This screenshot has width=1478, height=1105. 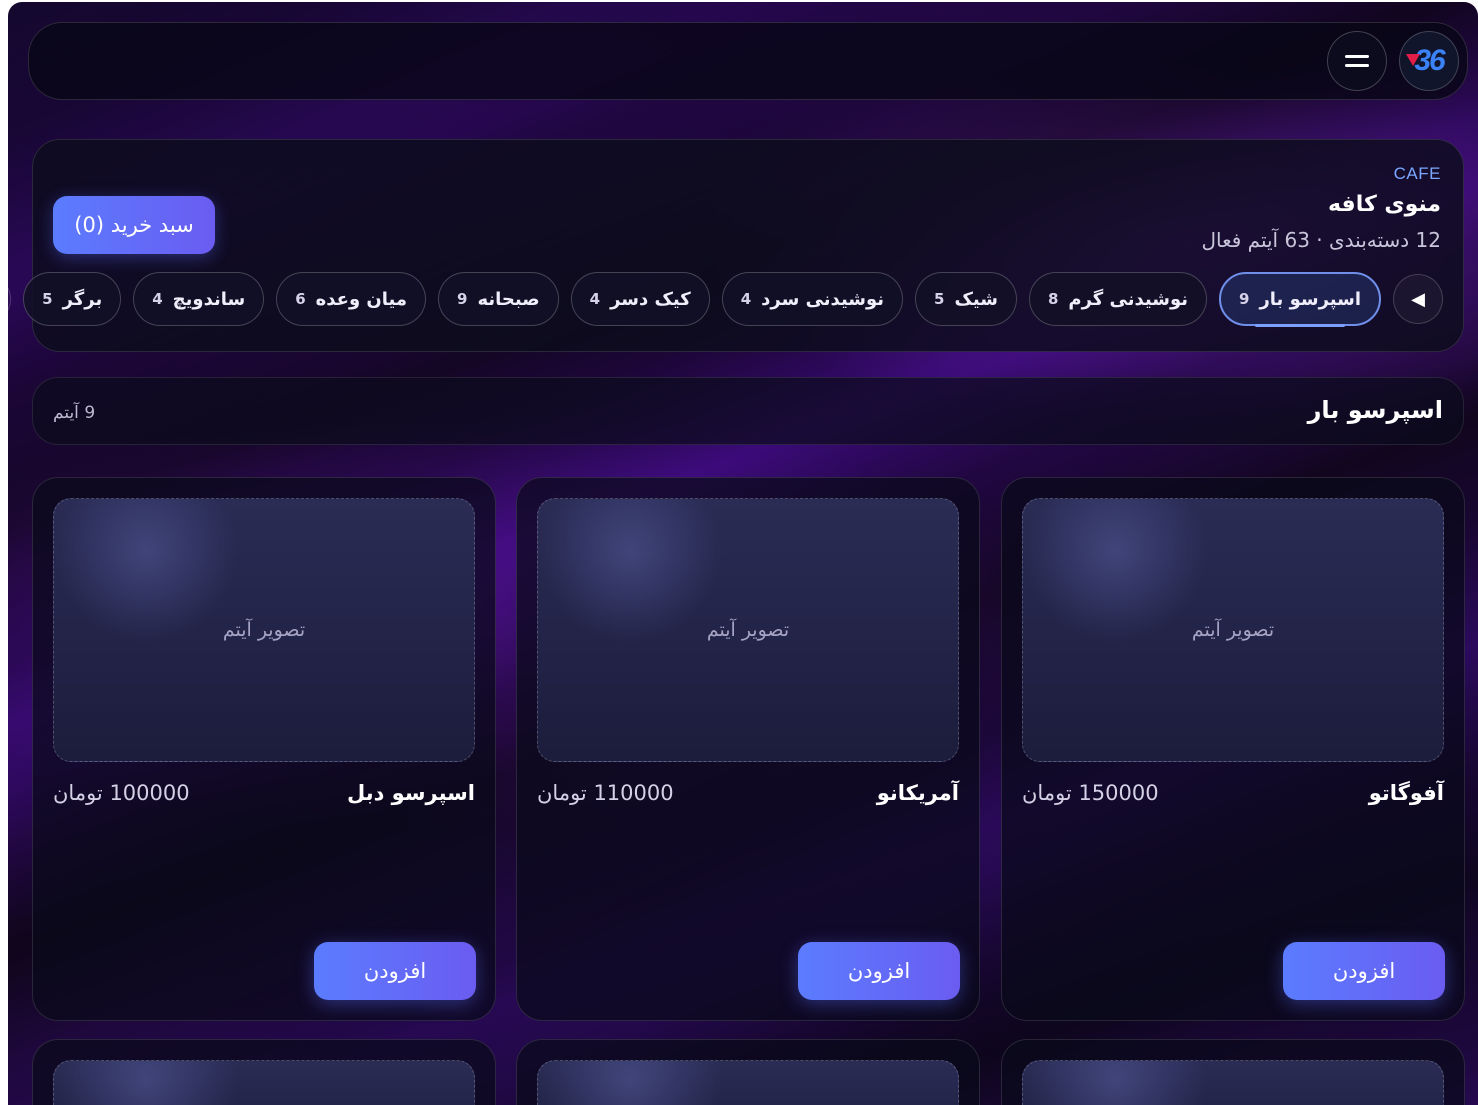 What do you see at coordinates (82, 299) in the screenshot?
I see `tab-label: برگر` at bounding box center [82, 299].